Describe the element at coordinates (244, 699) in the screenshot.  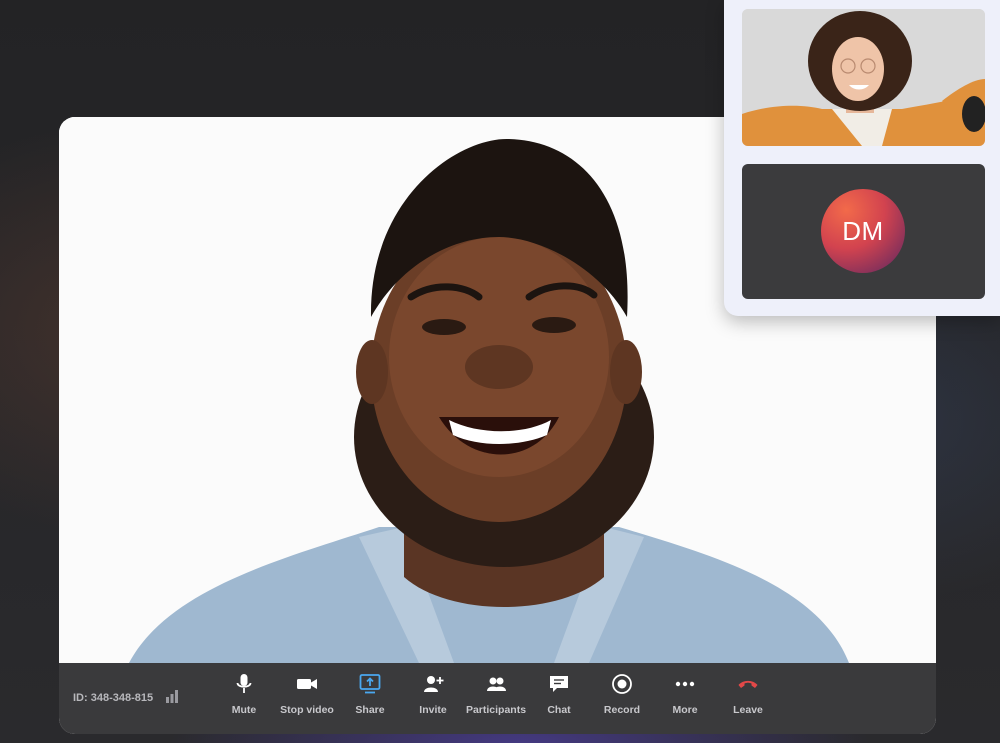
I see `mute-button: Mute` at that location.